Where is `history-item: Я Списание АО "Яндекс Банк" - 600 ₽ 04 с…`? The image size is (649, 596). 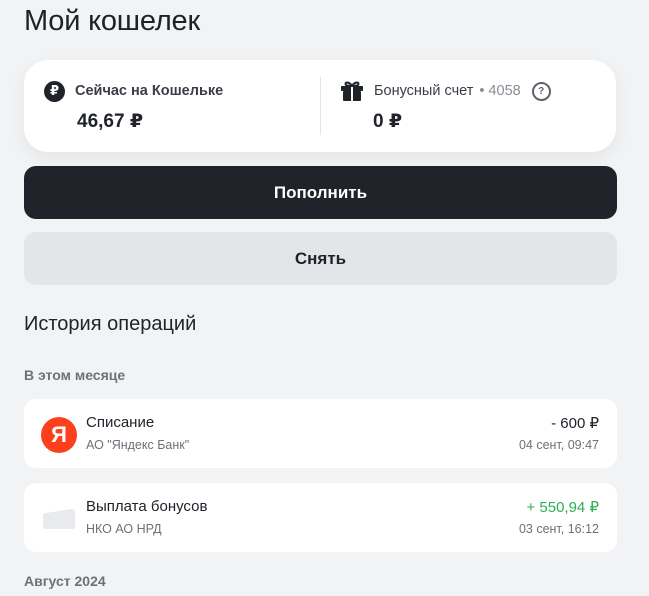 history-item: Я Списание АО "Яндекс Банк" - 600 ₽ 04 с… is located at coordinates (320, 433).